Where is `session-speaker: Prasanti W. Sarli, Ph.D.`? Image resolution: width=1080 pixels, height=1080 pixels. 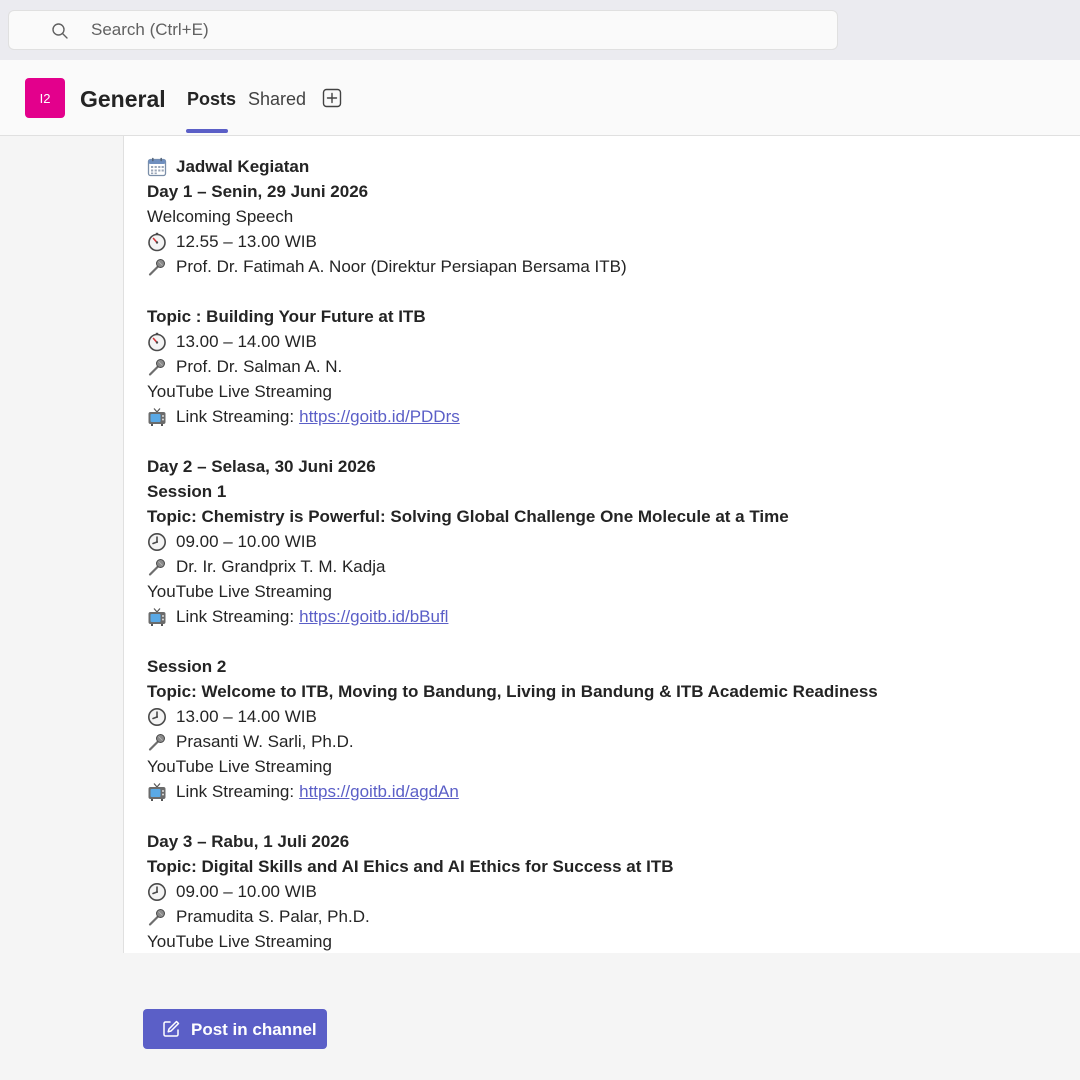
session-speaker: Prasanti W. Sarli, Ph.D. is located at coordinates (265, 741).